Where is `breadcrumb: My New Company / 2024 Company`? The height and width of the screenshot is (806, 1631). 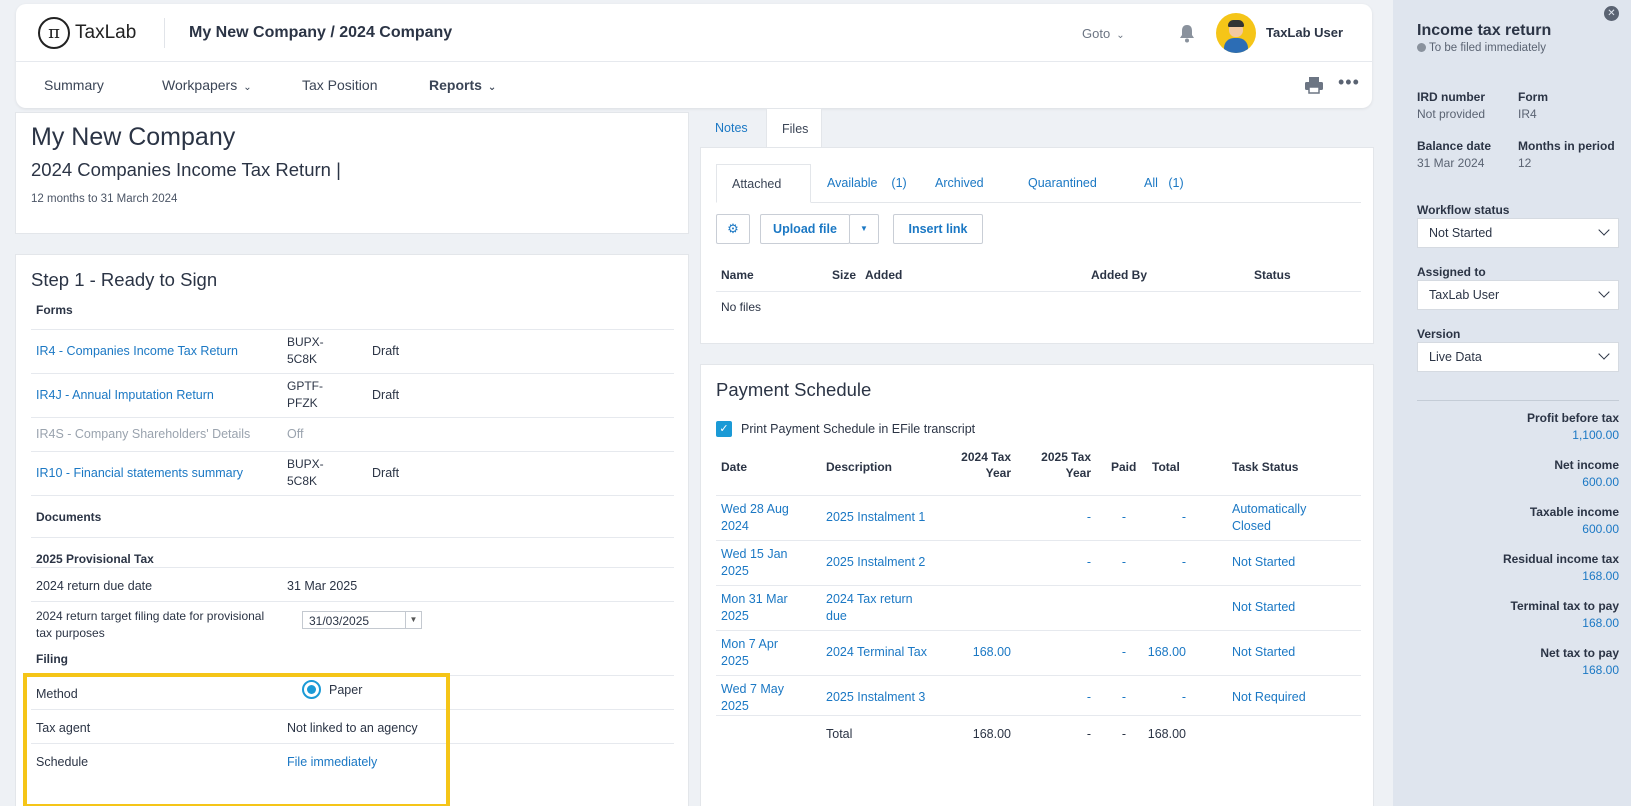
breadcrumb: My New Company / 2024 Company is located at coordinates (320, 33).